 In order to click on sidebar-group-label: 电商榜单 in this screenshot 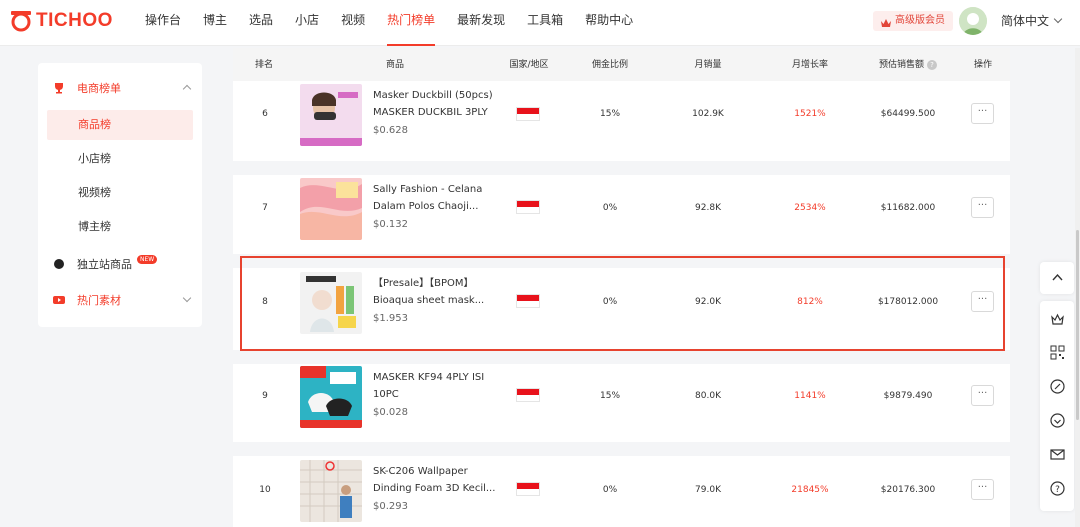, I will do `click(99, 88)`.